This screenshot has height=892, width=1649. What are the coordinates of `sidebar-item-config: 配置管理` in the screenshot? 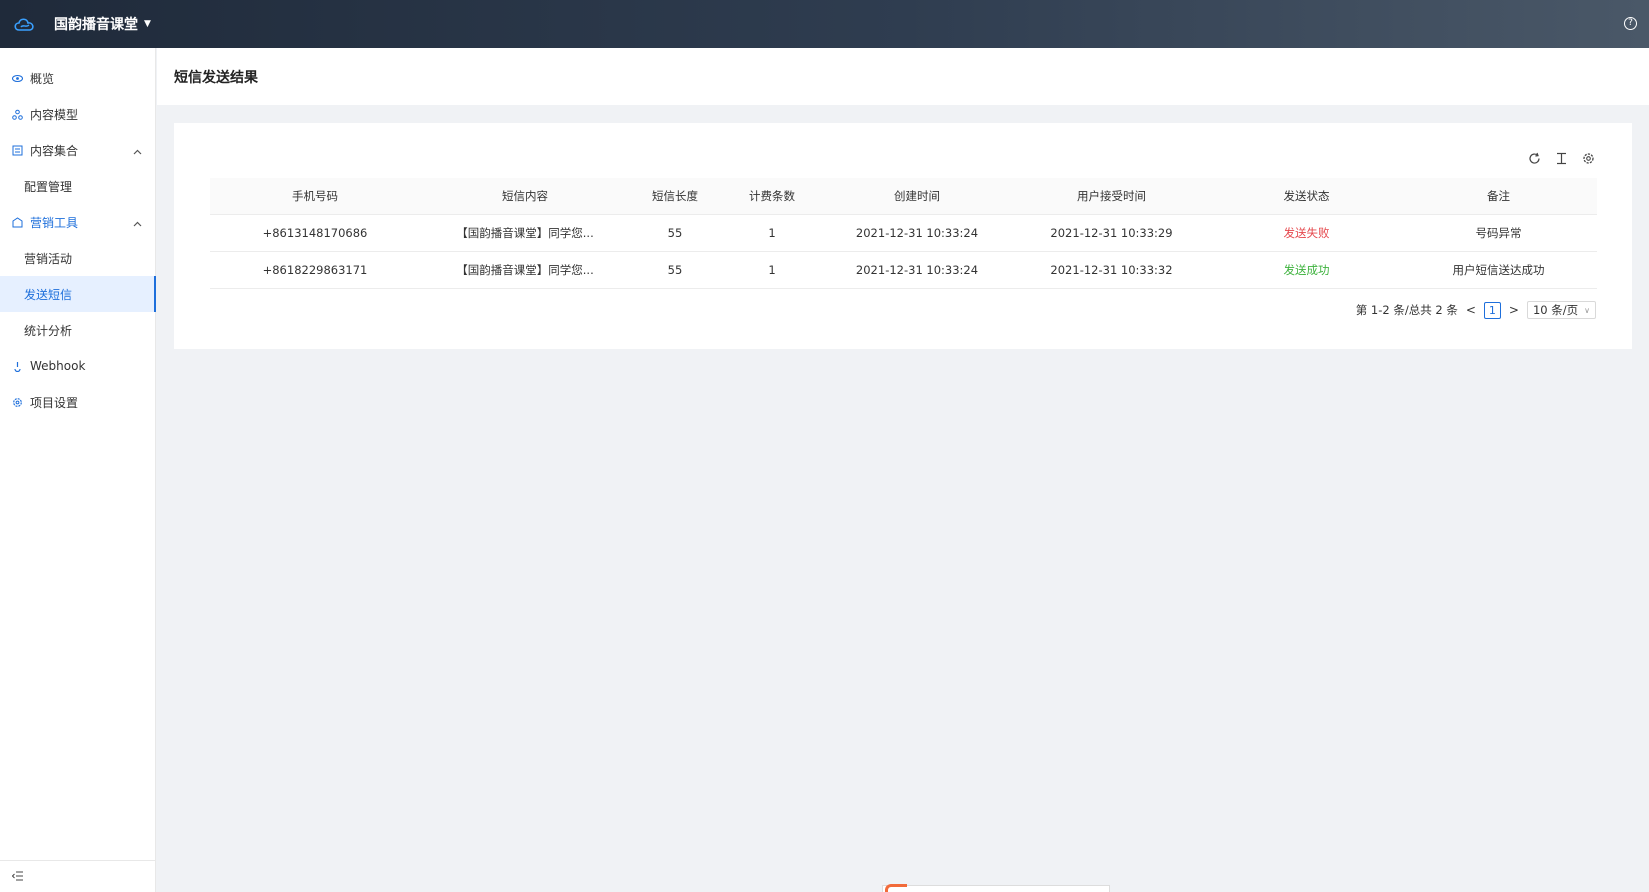 It's located at (77, 186).